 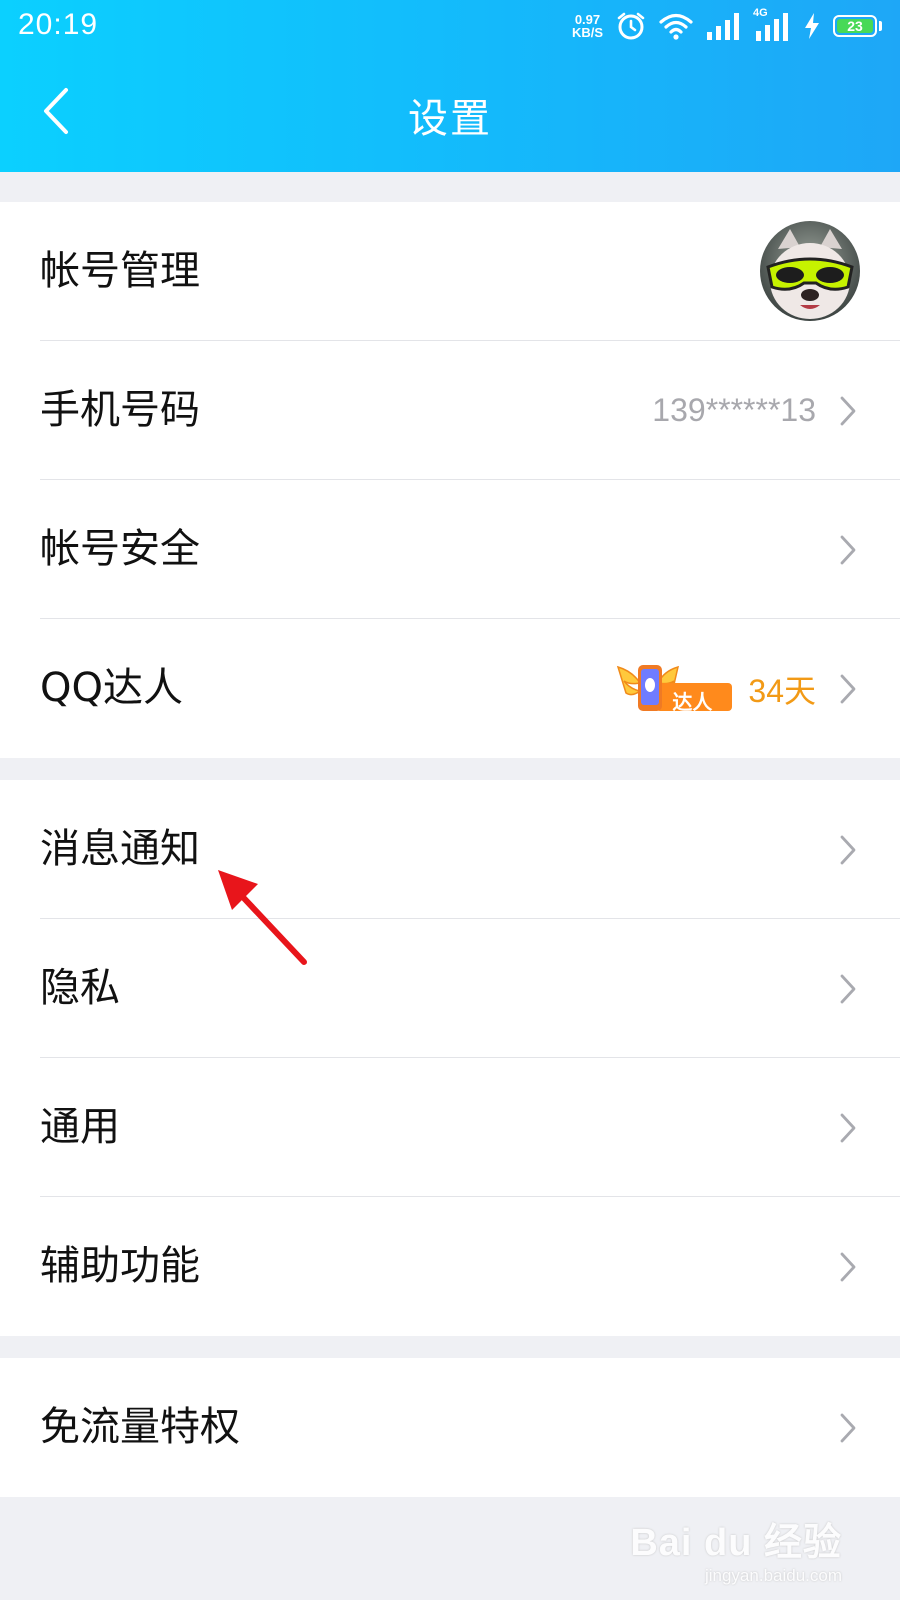 What do you see at coordinates (450, 988) in the screenshot?
I see `setting-privacy: 隐私` at bounding box center [450, 988].